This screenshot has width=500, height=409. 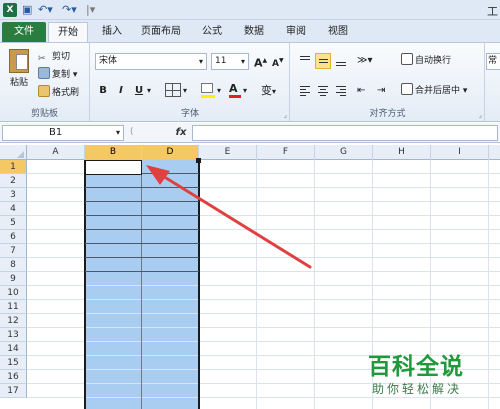 What do you see at coordinates (416, 367) in the screenshot?
I see `watermark-title: 百科全说` at bounding box center [416, 367].